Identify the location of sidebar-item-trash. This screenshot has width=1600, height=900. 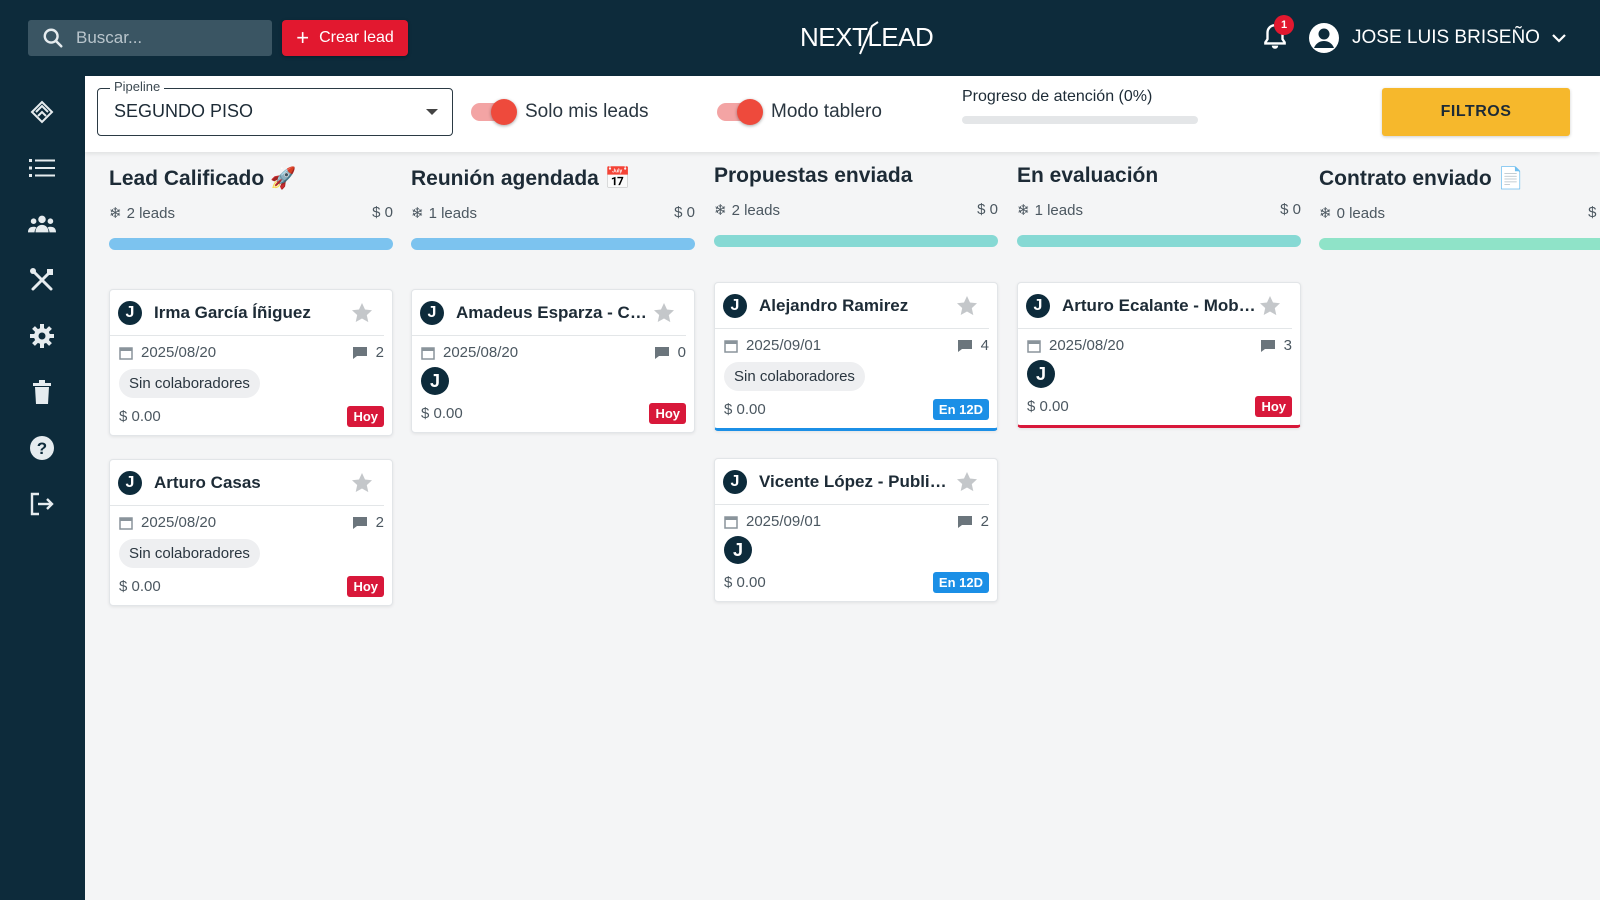
(42, 392).